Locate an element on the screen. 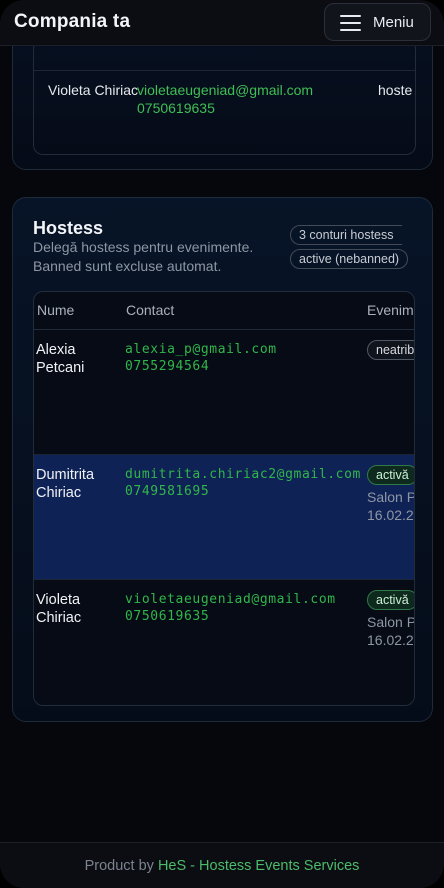 This screenshot has height=888, width=444. row-divider is located at coordinates (224, 70).